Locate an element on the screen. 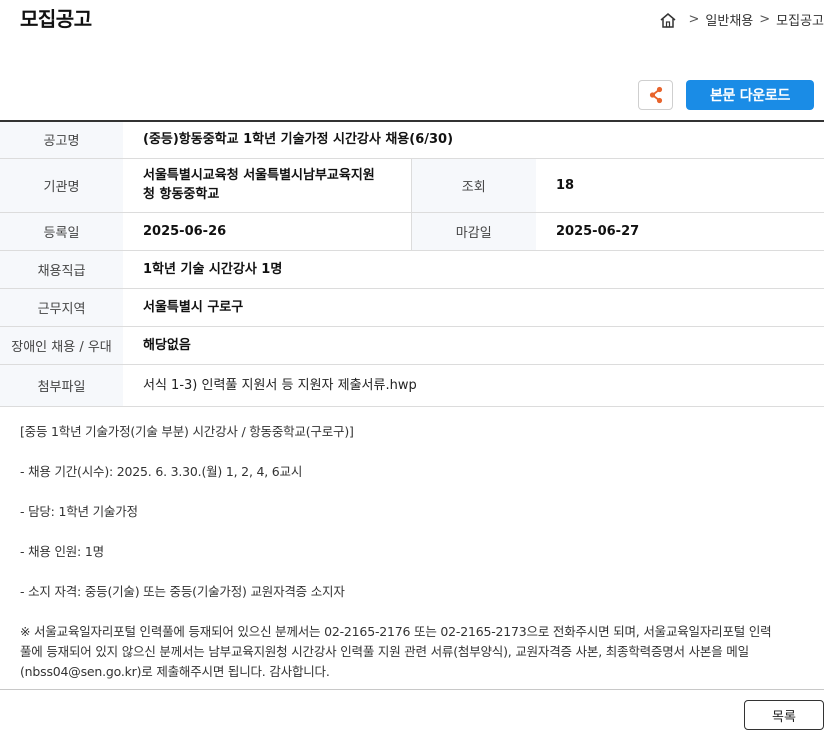 This screenshot has height=730, width=824. table-row: 등록일 2025-06-26 마감일 2025-06-27 is located at coordinates (412, 231).